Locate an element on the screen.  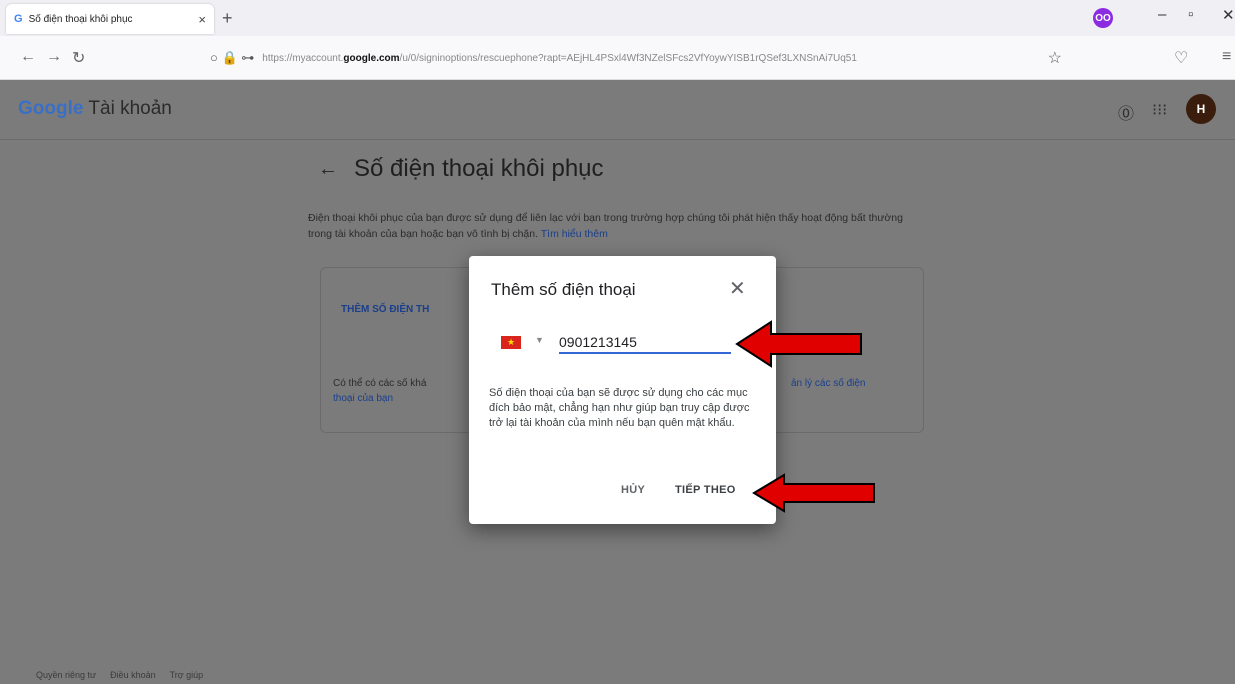
menu-icon: ≡ is located at coordinates (1226, 57).